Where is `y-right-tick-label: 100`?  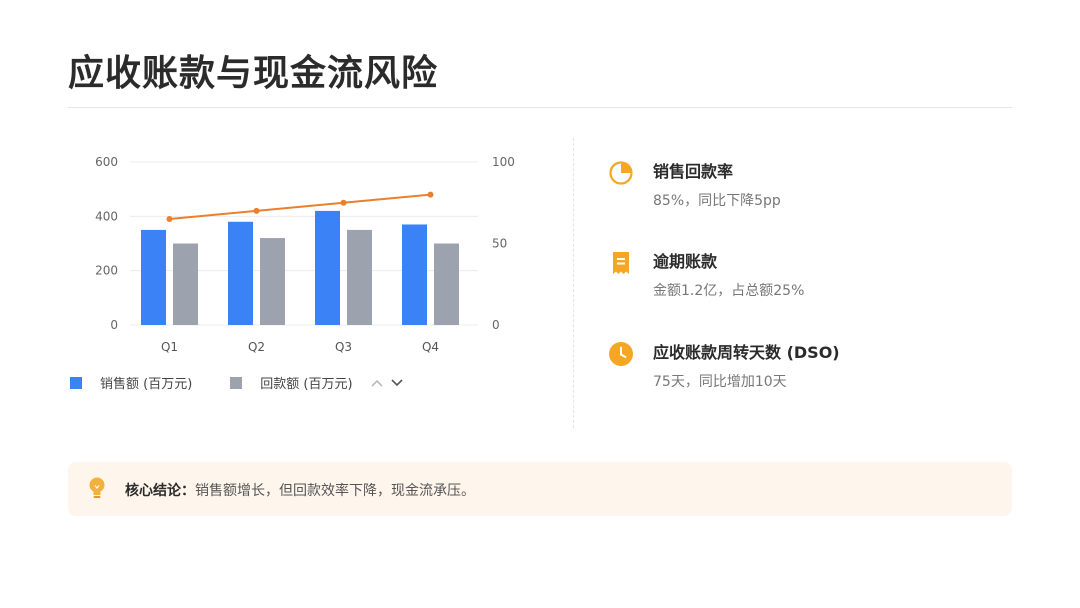 y-right-tick-label: 100 is located at coordinates (503, 162).